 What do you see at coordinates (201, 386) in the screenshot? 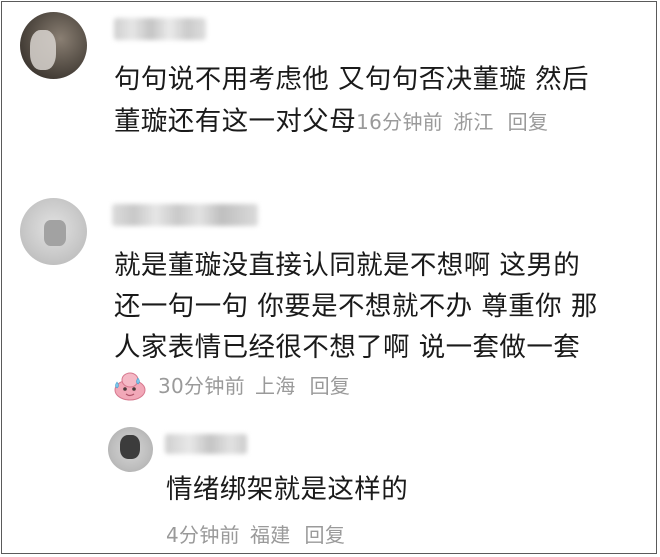
I see `comment-time: 30分钟前` at bounding box center [201, 386].